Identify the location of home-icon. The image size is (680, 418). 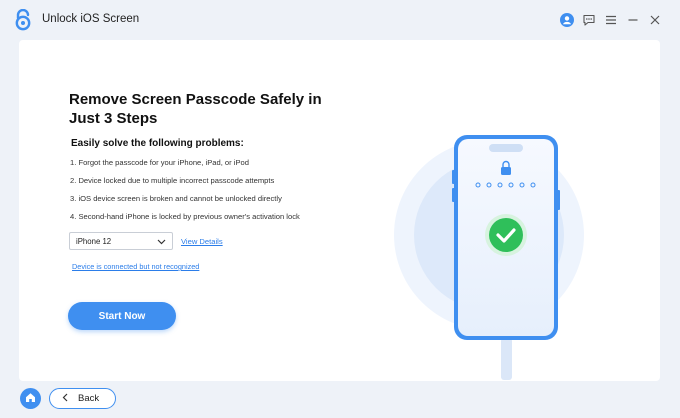
(30, 399).